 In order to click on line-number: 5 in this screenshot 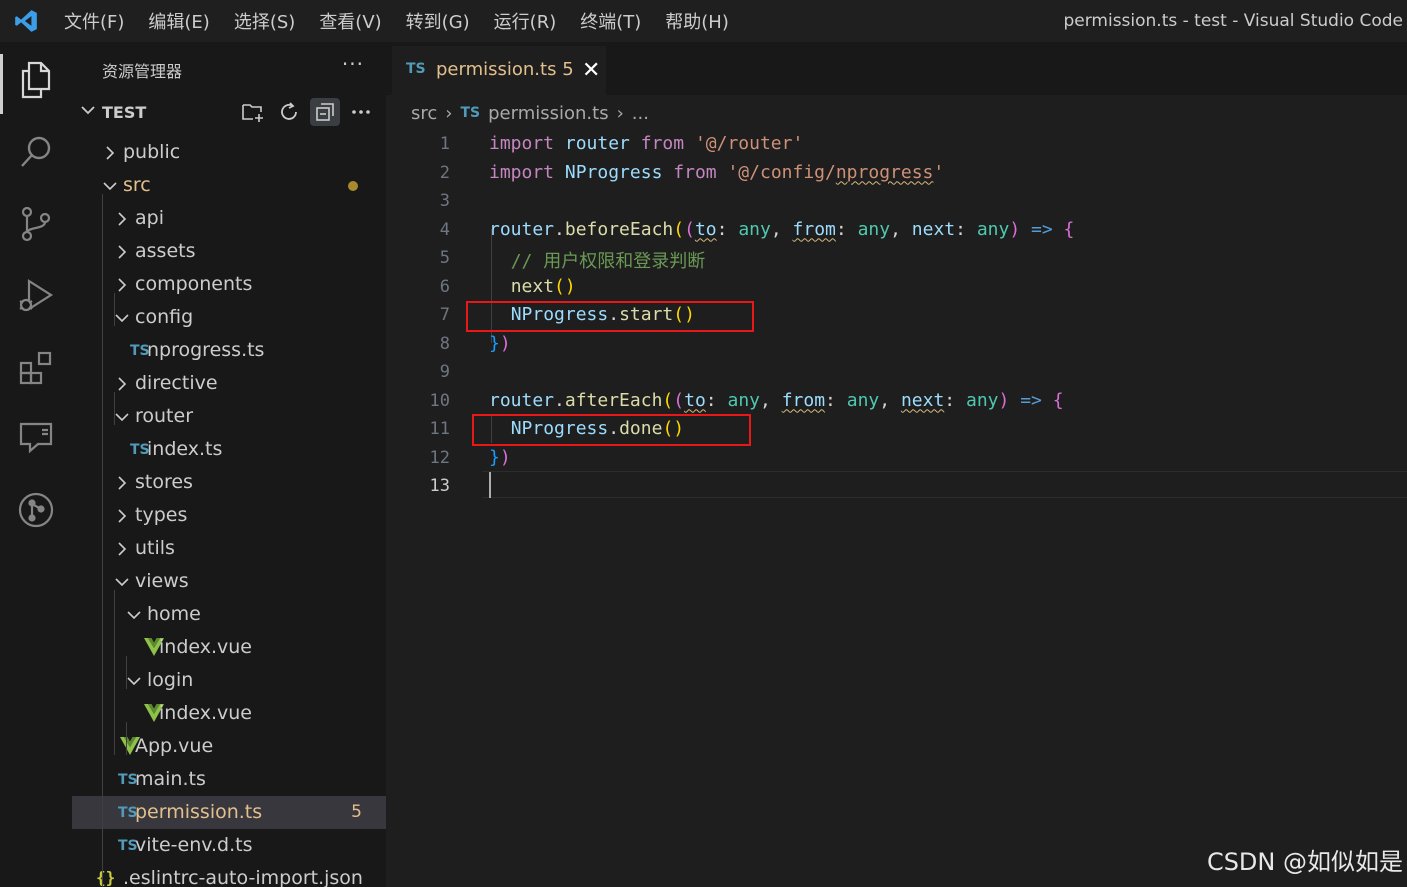, I will do `click(444, 258)`.